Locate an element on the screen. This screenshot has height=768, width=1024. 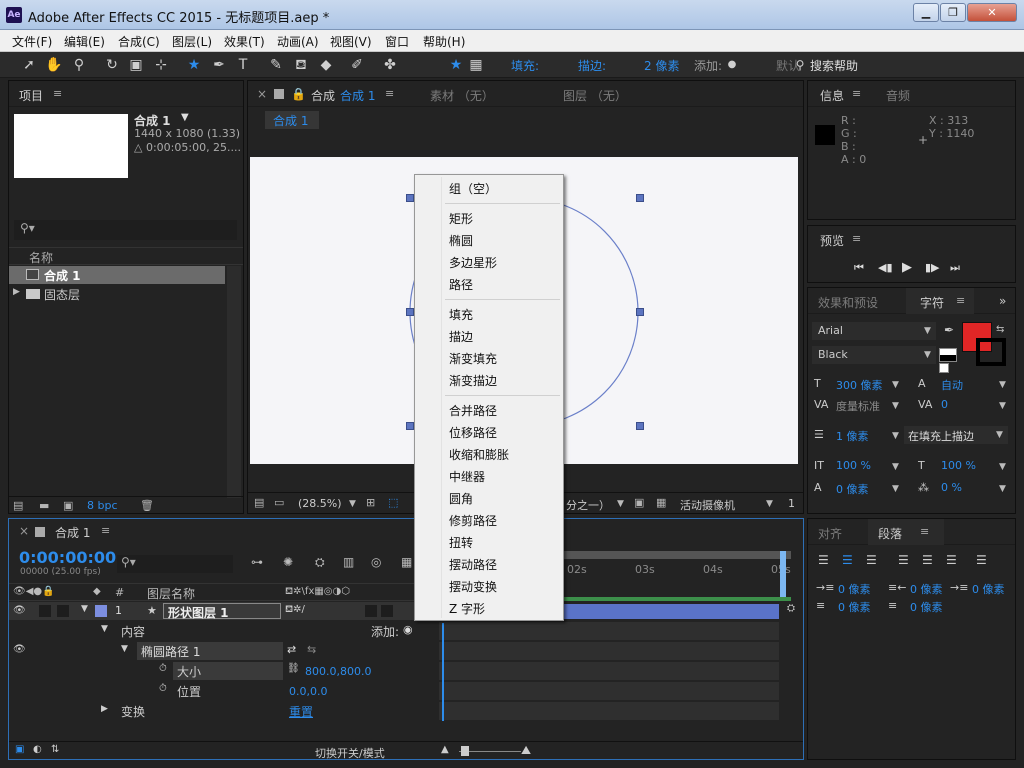
close-button: ✕ is located at coordinates (992, 12).